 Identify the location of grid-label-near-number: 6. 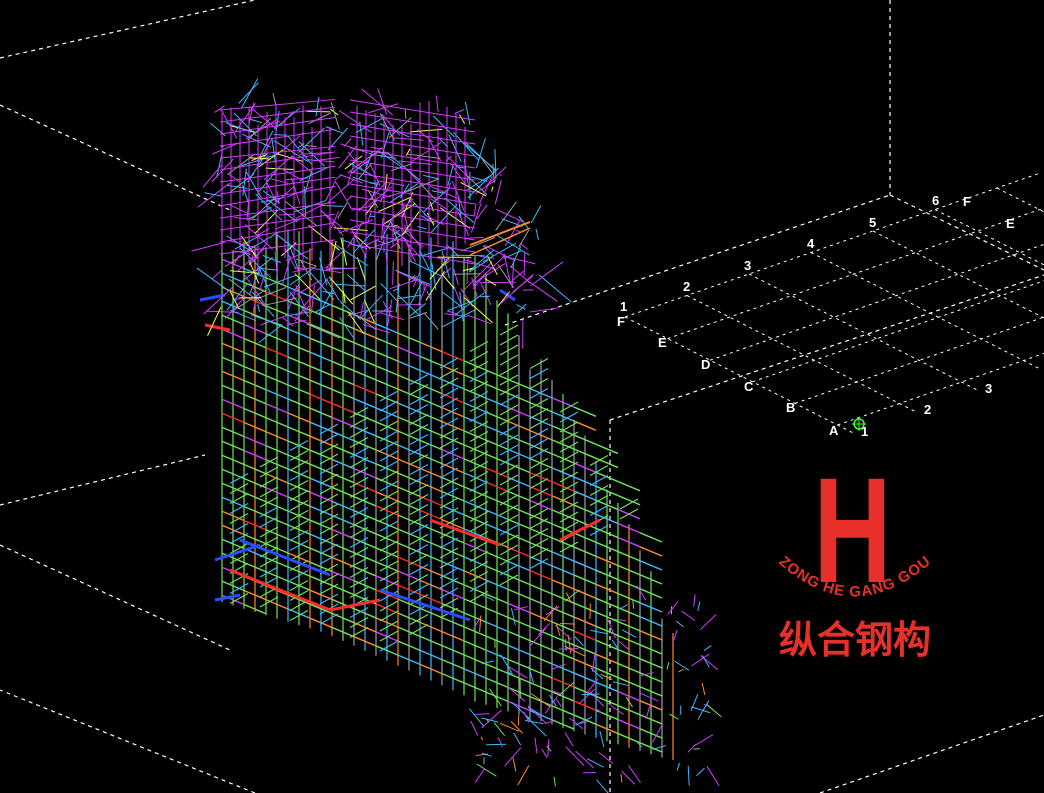
(935, 200).